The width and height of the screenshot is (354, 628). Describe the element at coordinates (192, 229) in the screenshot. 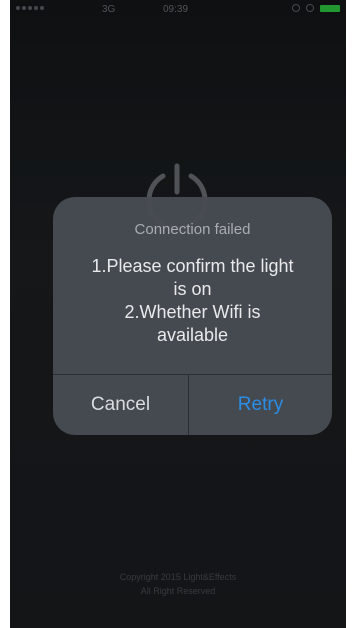

I see `dialog-title: Connection failed` at that location.